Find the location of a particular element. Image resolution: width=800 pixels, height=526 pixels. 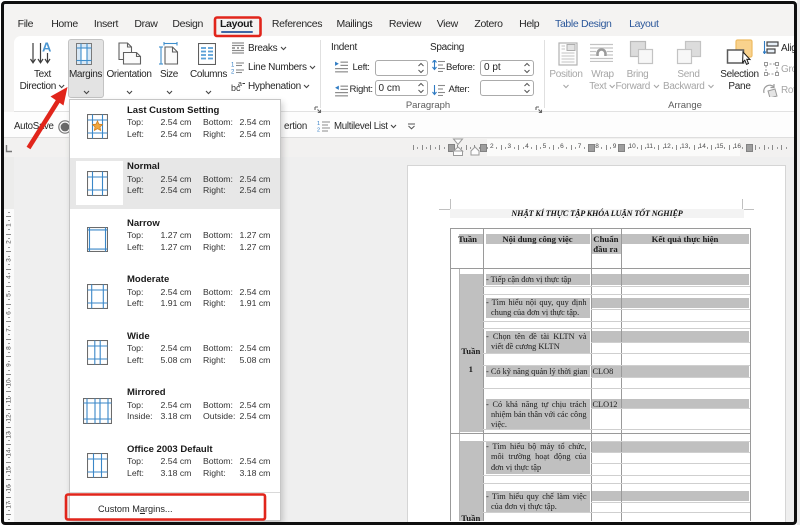

svg-text: a is located at coordinates (240, 84).